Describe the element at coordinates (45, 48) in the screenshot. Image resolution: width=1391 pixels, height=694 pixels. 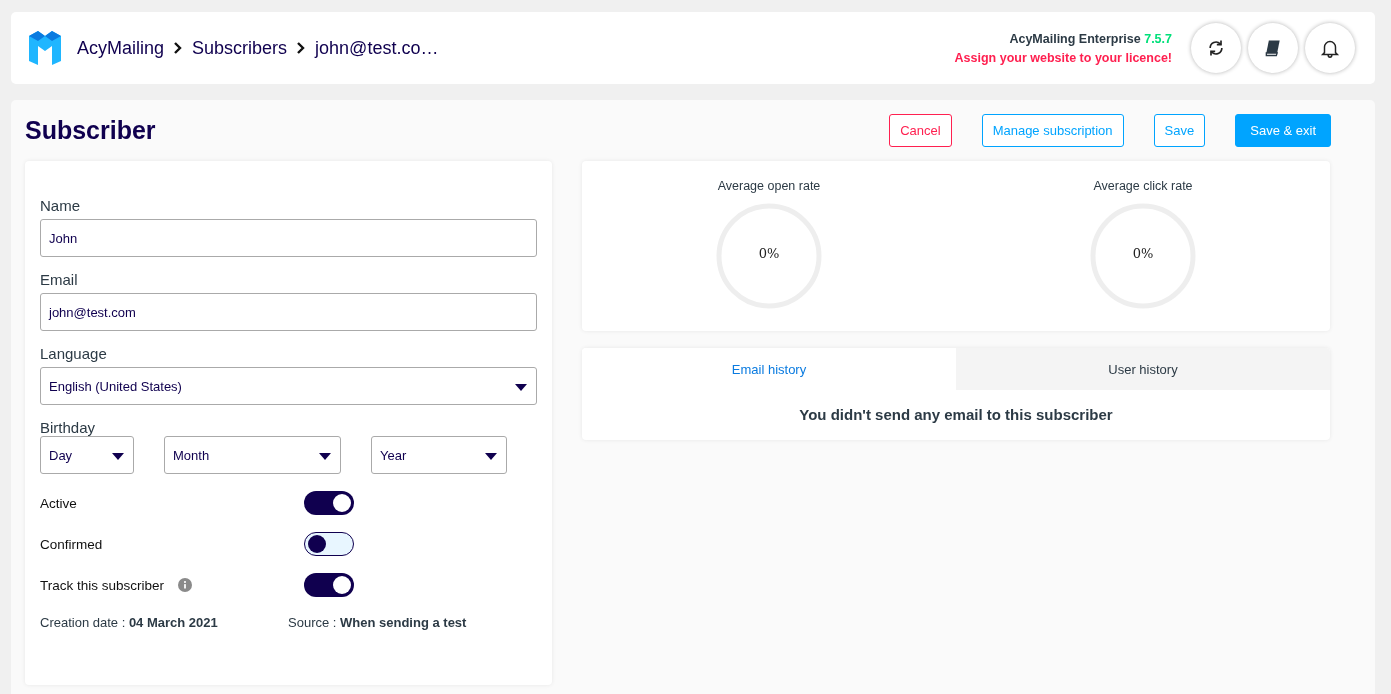
I see `logo-icon` at that location.